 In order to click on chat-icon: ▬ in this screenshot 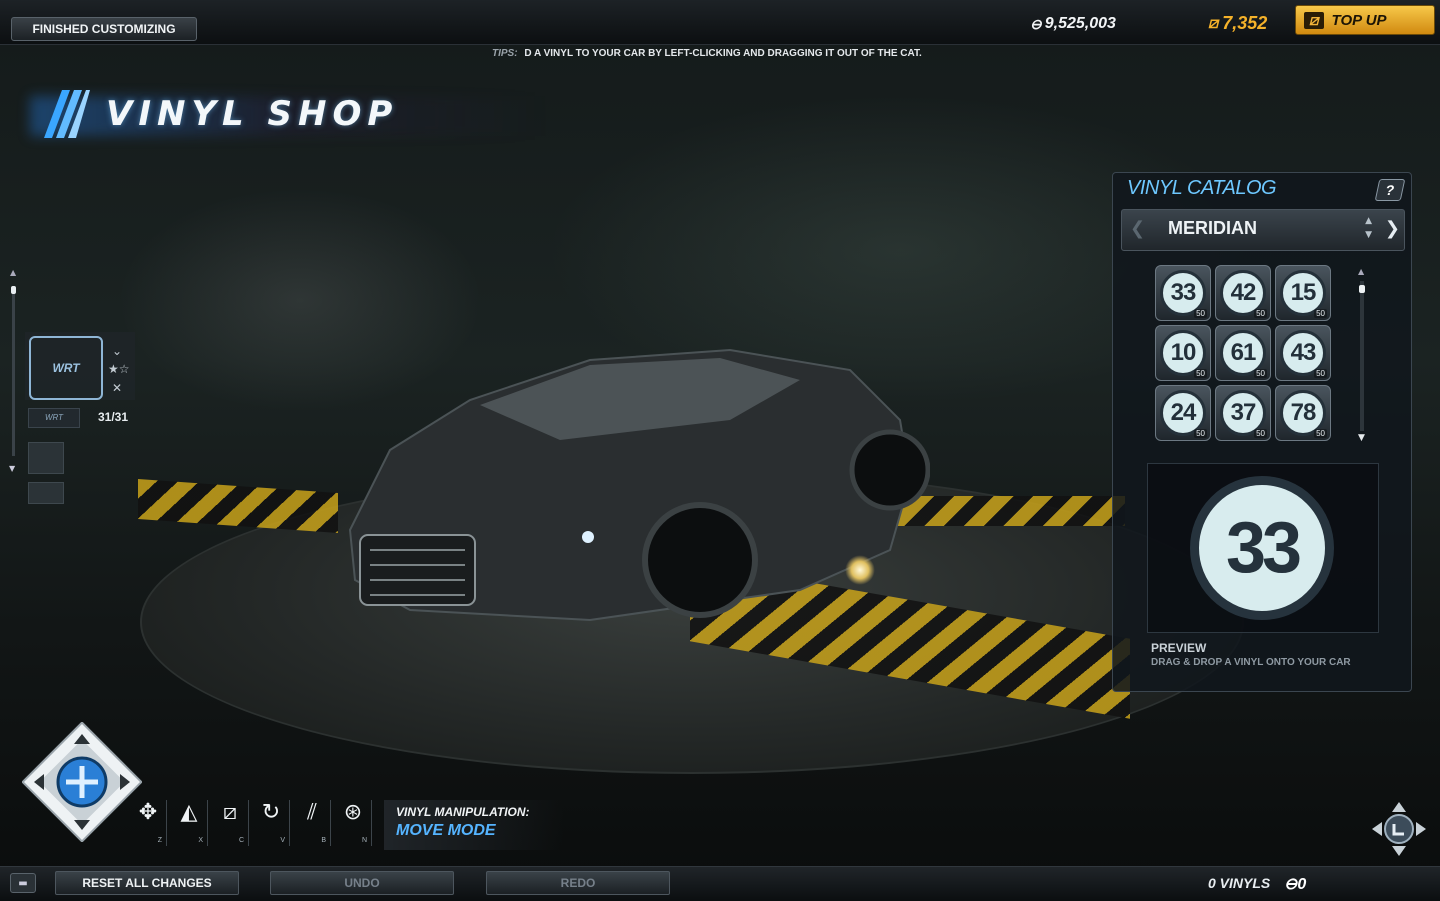, I will do `click(23, 883)`.